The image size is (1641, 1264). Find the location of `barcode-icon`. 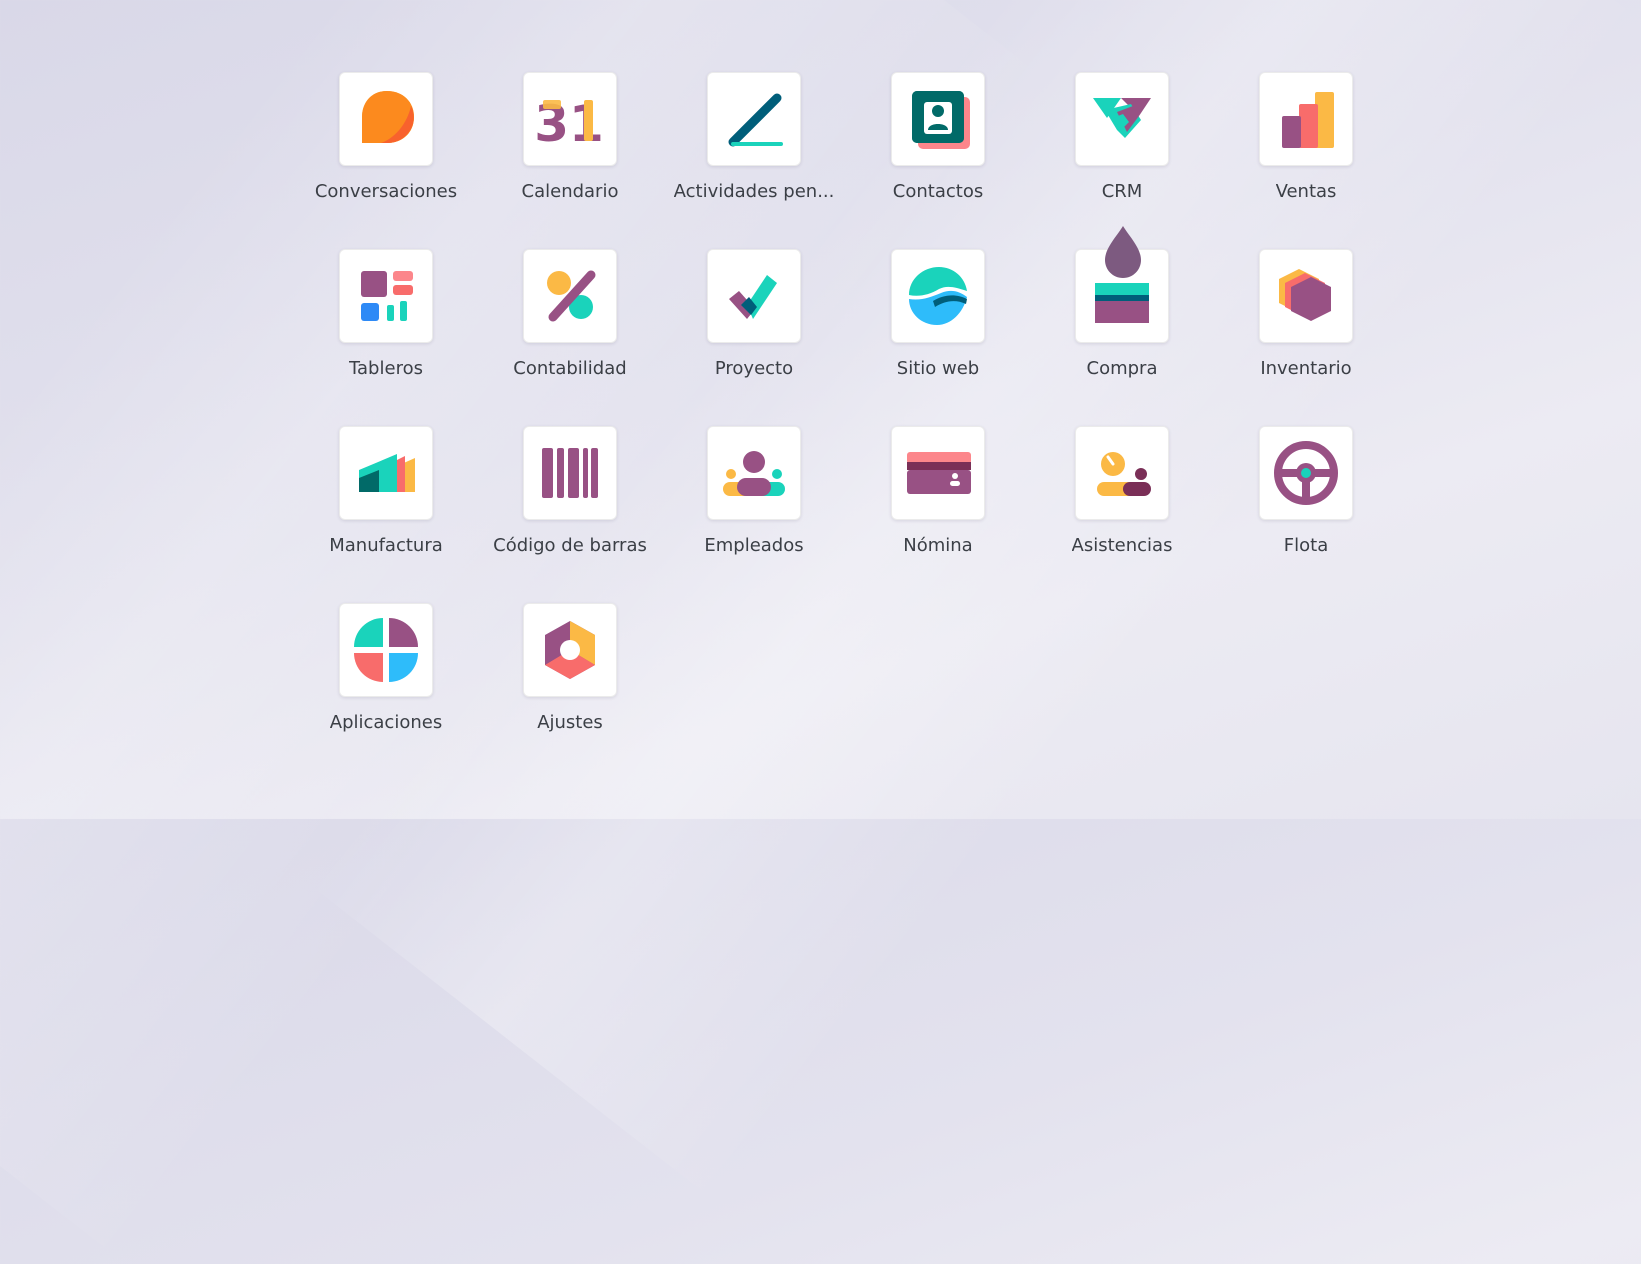

barcode-icon is located at coordinates (570, 473).